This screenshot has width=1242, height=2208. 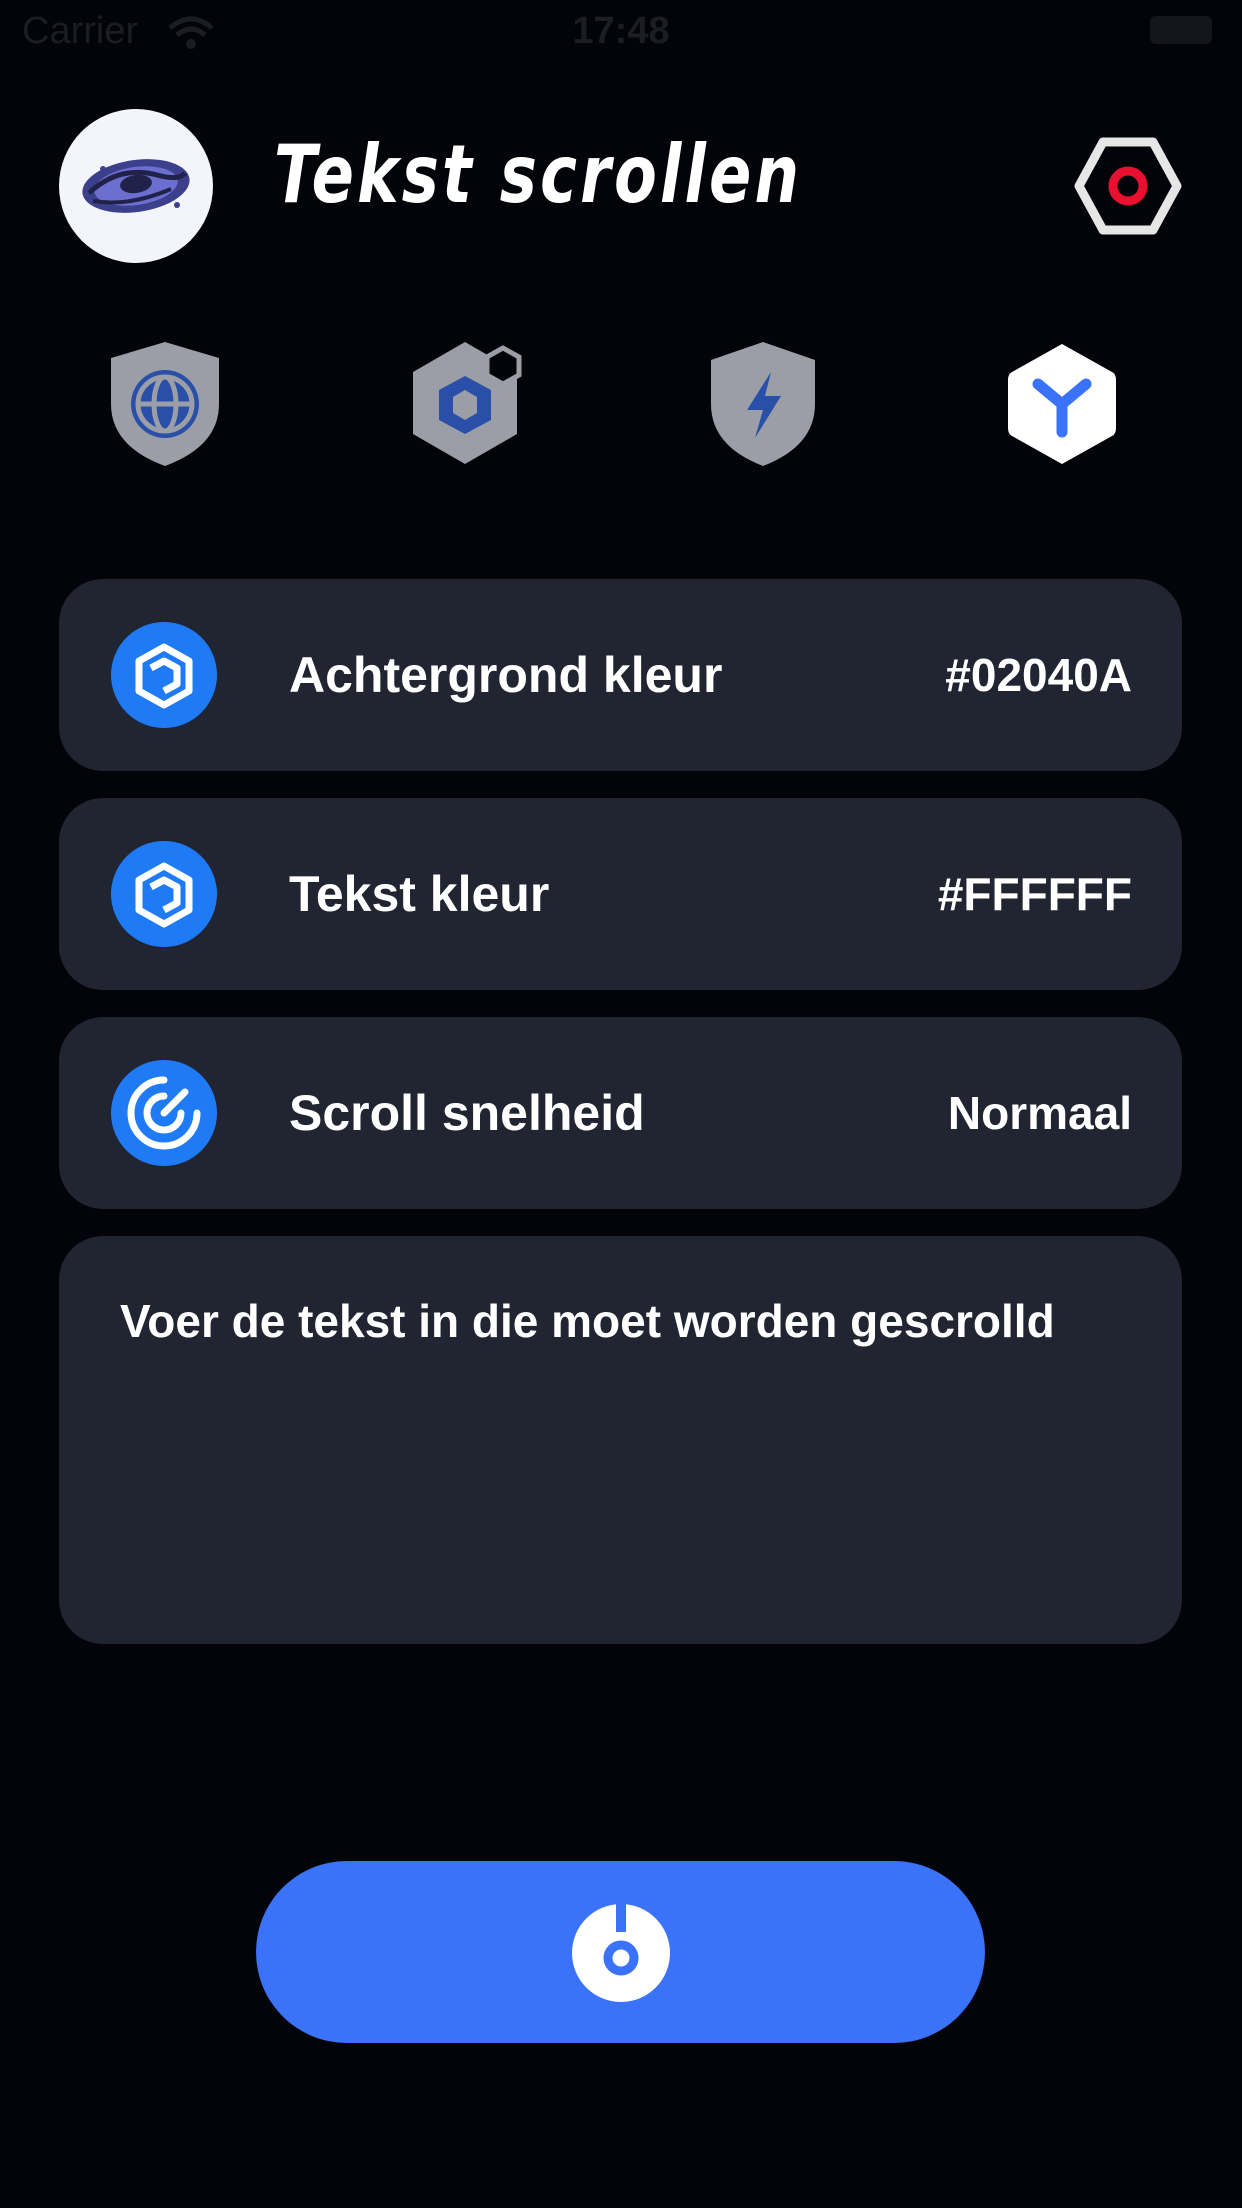 What do you see at coordinates (467, 403) in the screenshot?
I see `hexagon-cube-icon` at bounding box center [467, 403].